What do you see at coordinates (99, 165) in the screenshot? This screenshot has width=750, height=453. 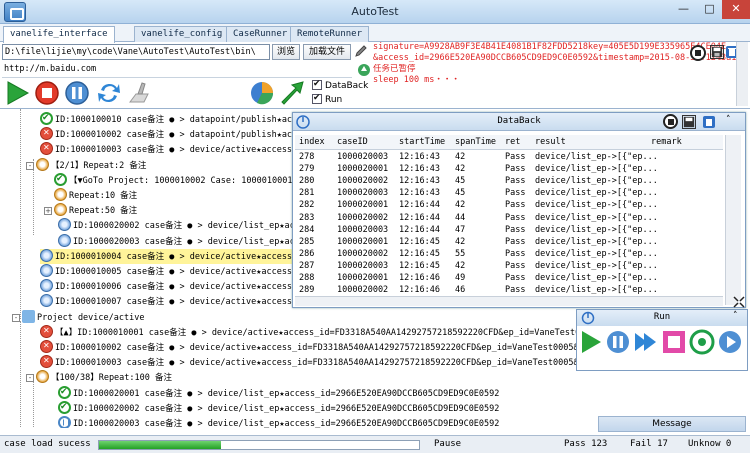 I see `tree-row-label: 【2/1】Repeat:2 备注` at bounding box center [99, 165].